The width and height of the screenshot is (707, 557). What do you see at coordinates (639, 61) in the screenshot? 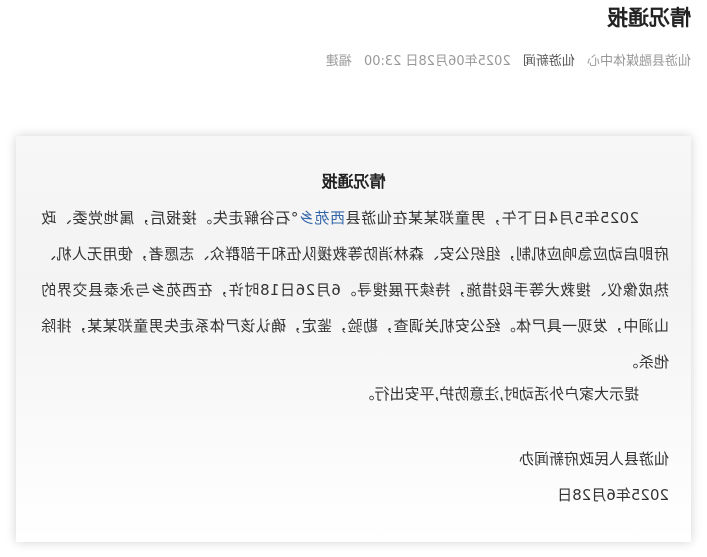
I see `meta-media-center: 仙游县融媒体中心` at bounding box center [639, 61].